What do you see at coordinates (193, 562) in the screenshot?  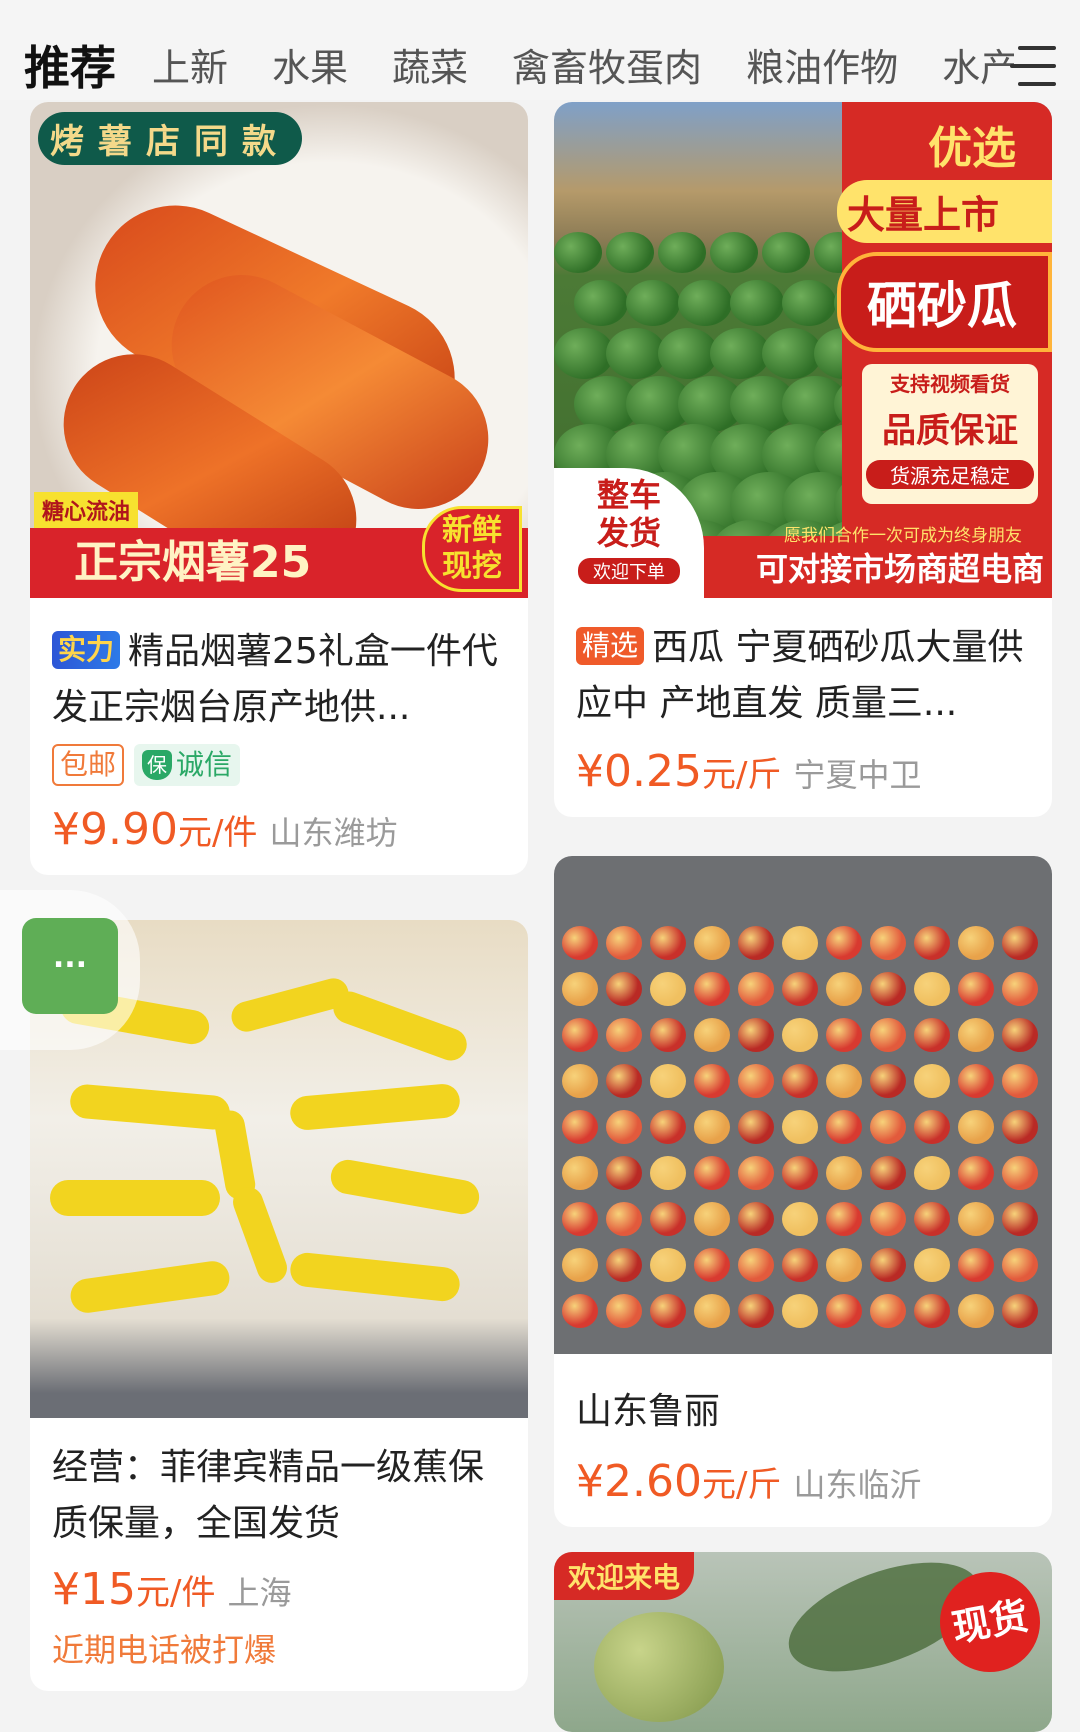 I see `image-text: 正宗烟薯25` at bounding box center [193, 562].